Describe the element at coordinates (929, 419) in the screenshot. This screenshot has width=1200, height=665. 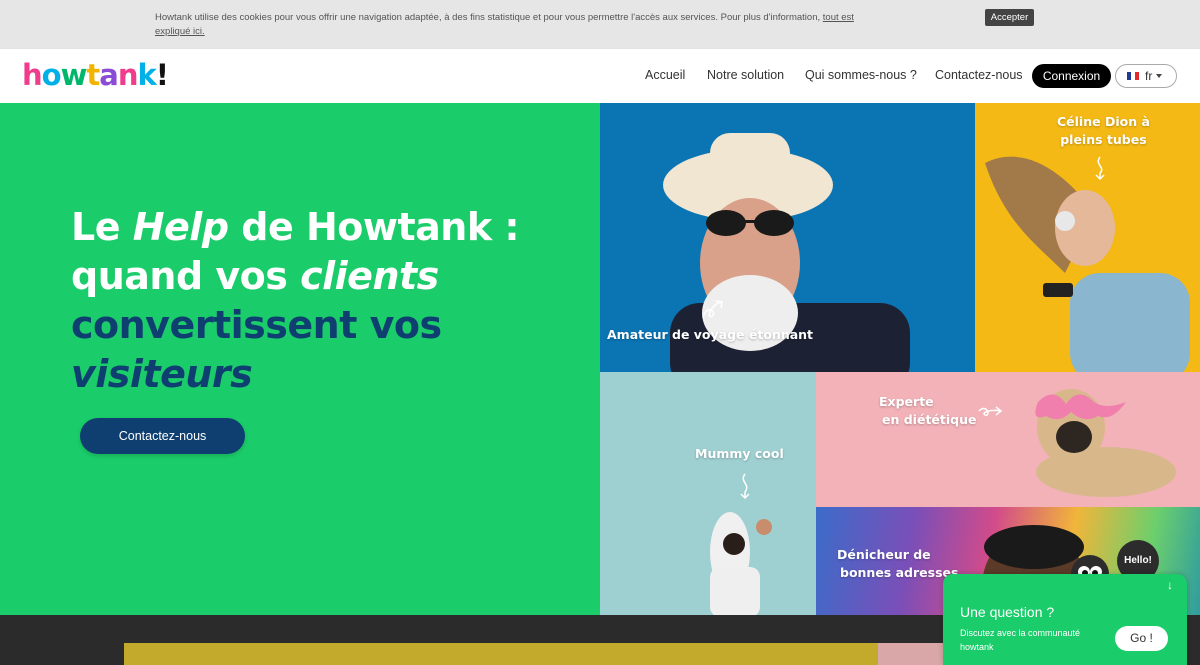
I see `tile-caption-line: en diététique` at that location.